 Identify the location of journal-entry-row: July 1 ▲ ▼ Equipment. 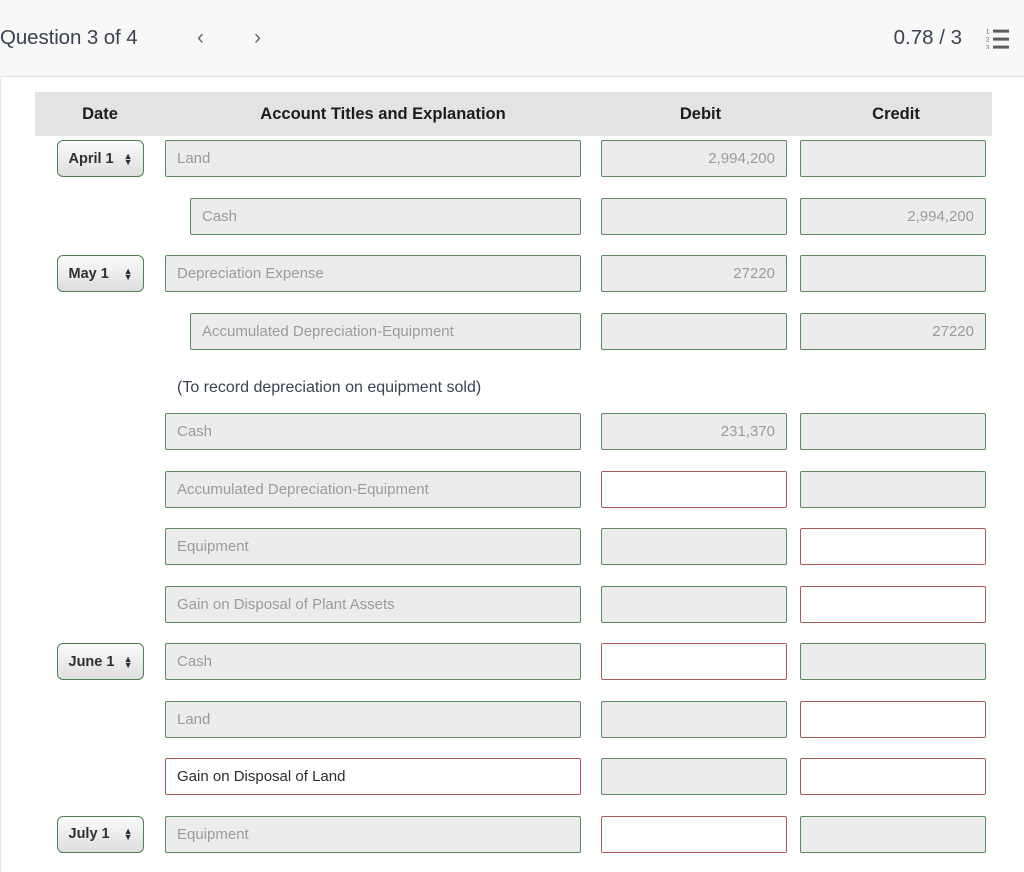
(513, 841).